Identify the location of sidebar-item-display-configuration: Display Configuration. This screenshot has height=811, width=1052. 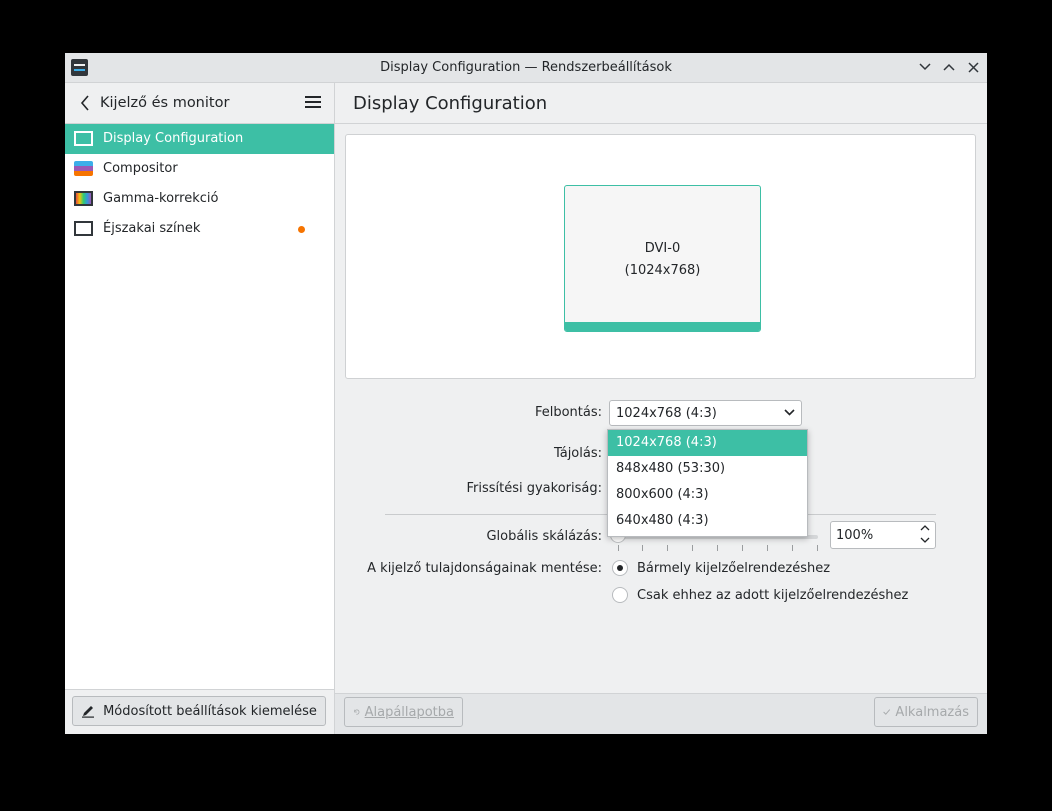
(199, 139).